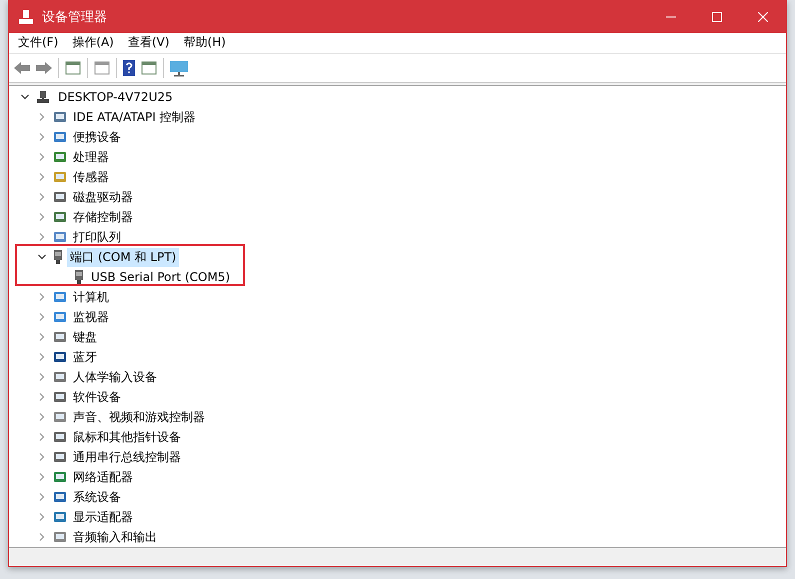  What do you see at coordinates (160, 277) in the screenshot?
I see `tree-item: USB Serial Port (COM5)` at bounding box center [160, 277].